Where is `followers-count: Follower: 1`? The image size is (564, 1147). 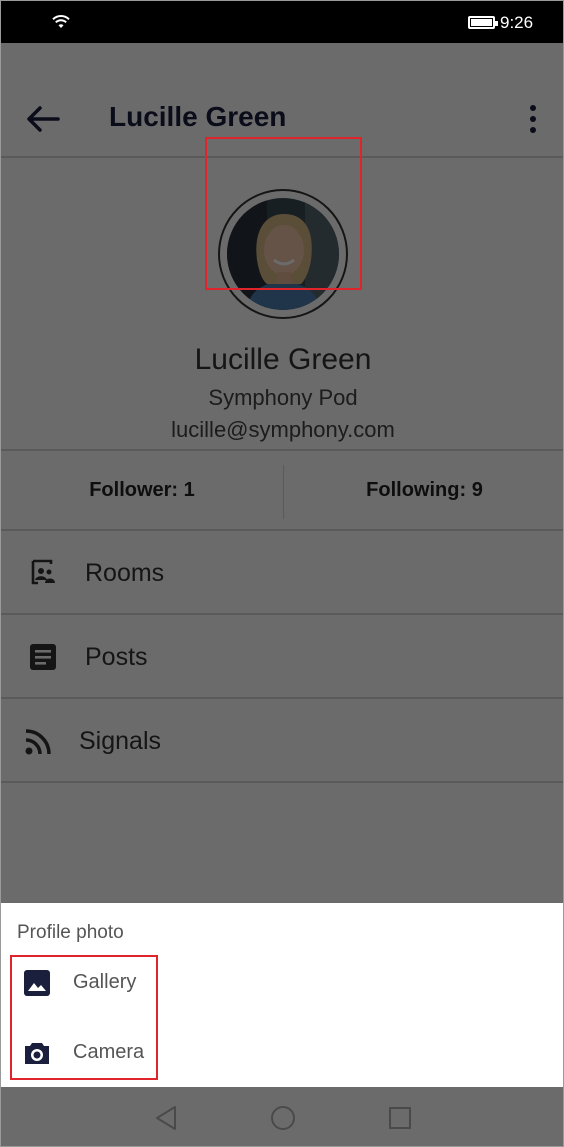
followers-count: Follower: 1 is located at coordinates (142, 490).